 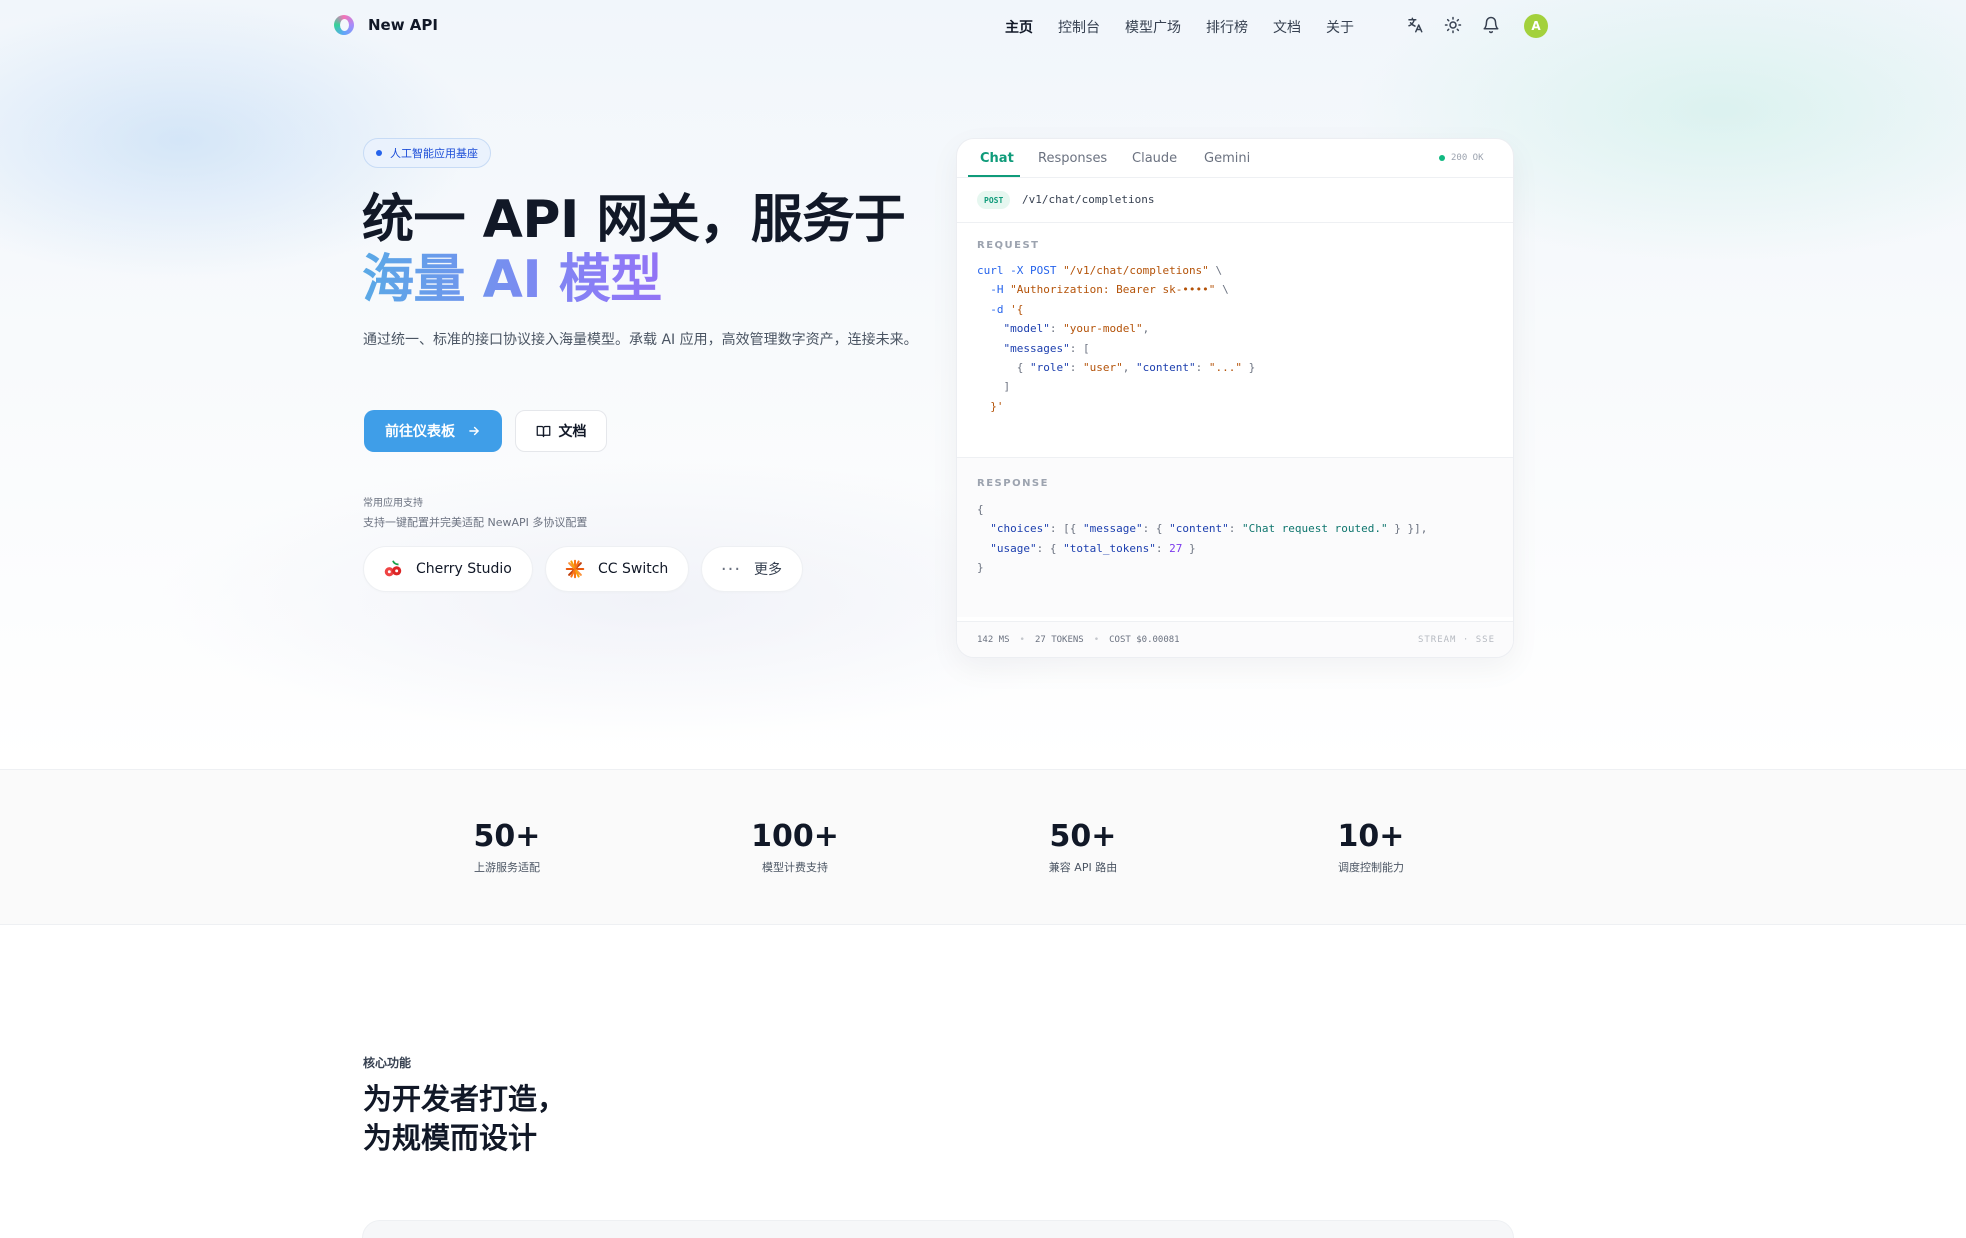 What do you see at coordinates (795, 867) in the screenshot?
I see `stat-label: 模型计费支持` at bounding box center [795, 867].